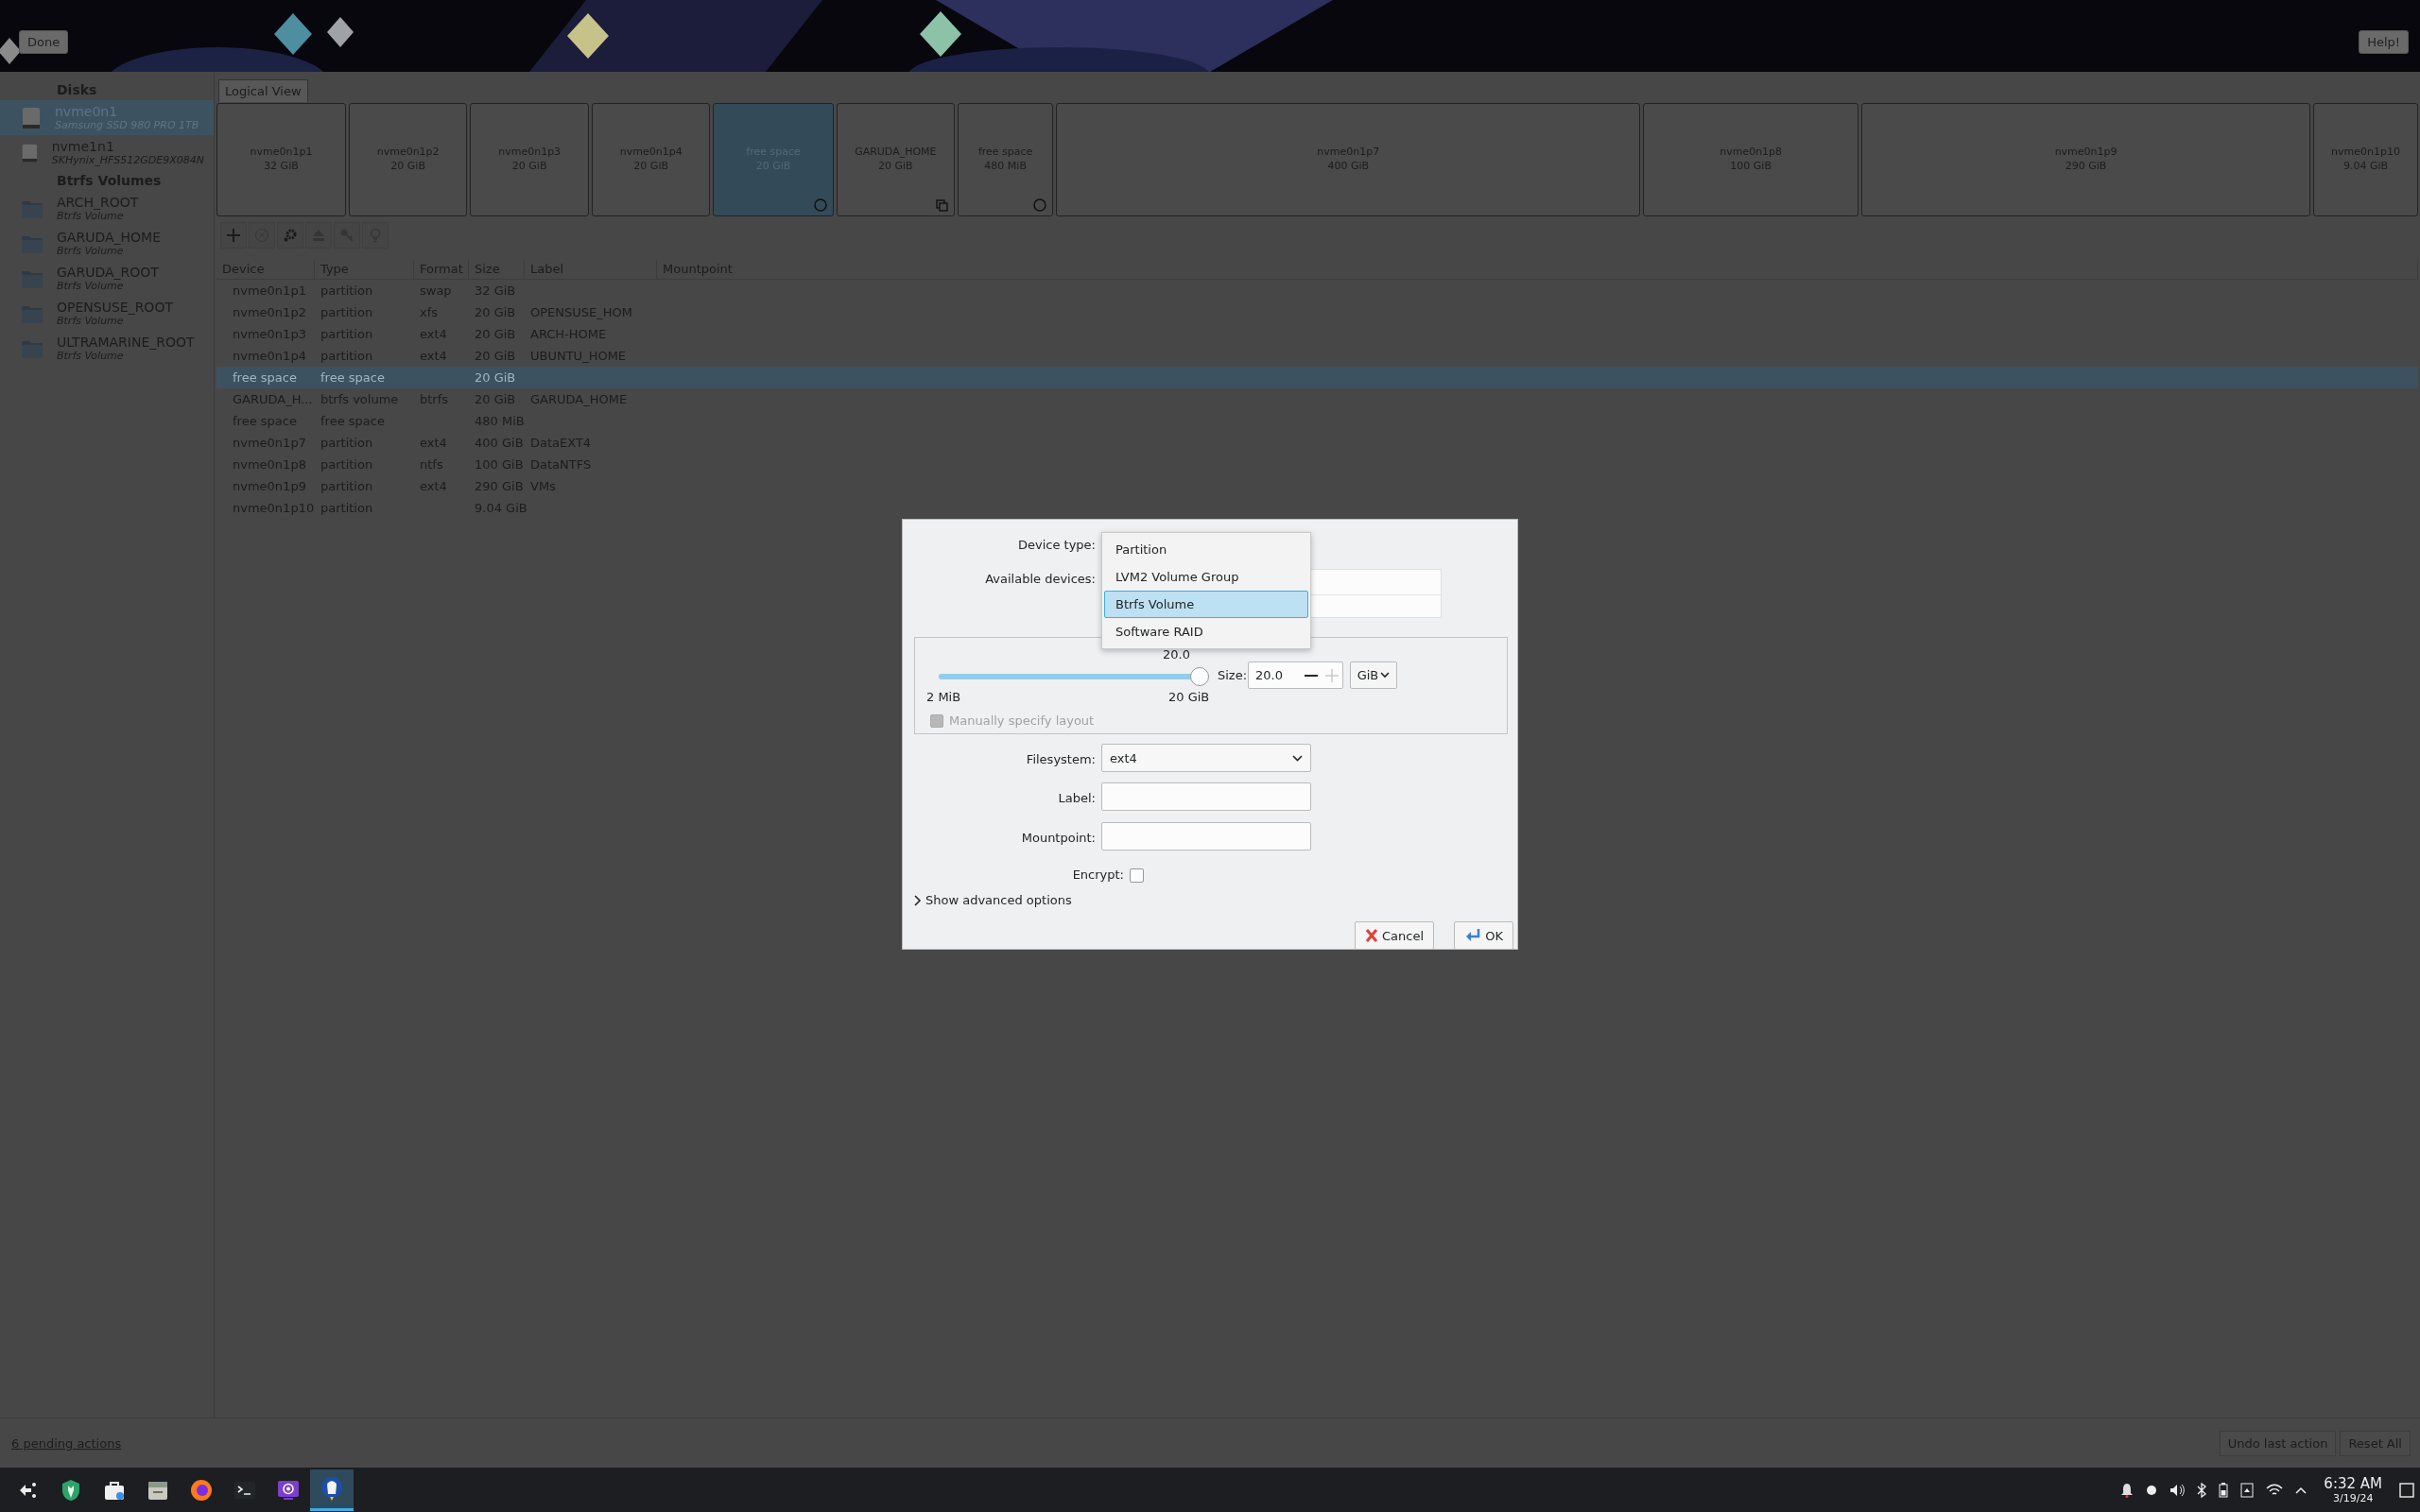 This screenshot has height=1512, width=2420. I want to click on wifi-icon, so click(2275, 1490).